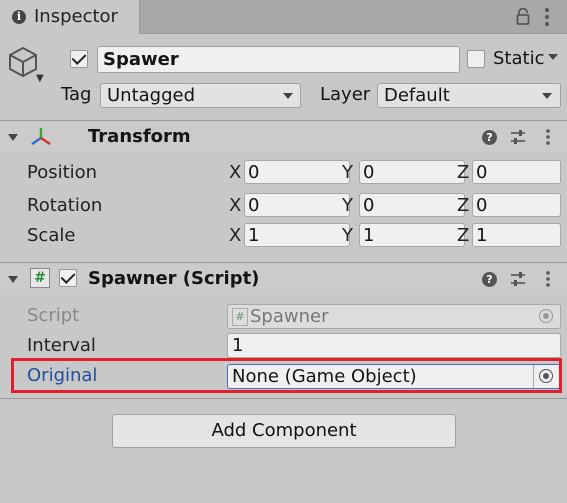 This screenshot has width=567, height=503. I want to click on tag-label: Tag, so click(76, 94).